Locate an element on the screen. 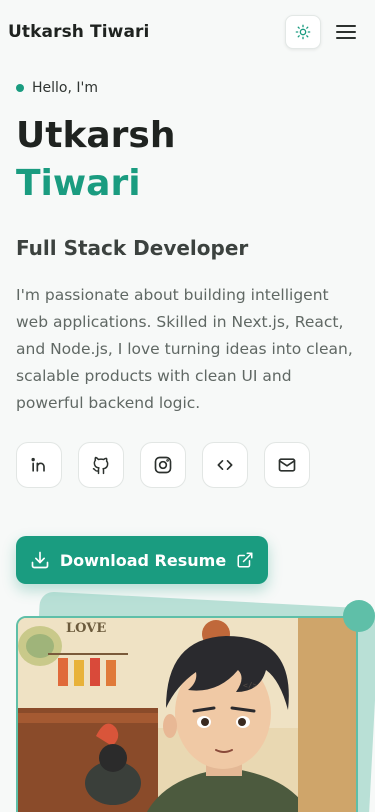 Image resolution: width=375 pixels, height=812 pixels. greeting-text: Hello, I'm is located at coordinates (65, 88).